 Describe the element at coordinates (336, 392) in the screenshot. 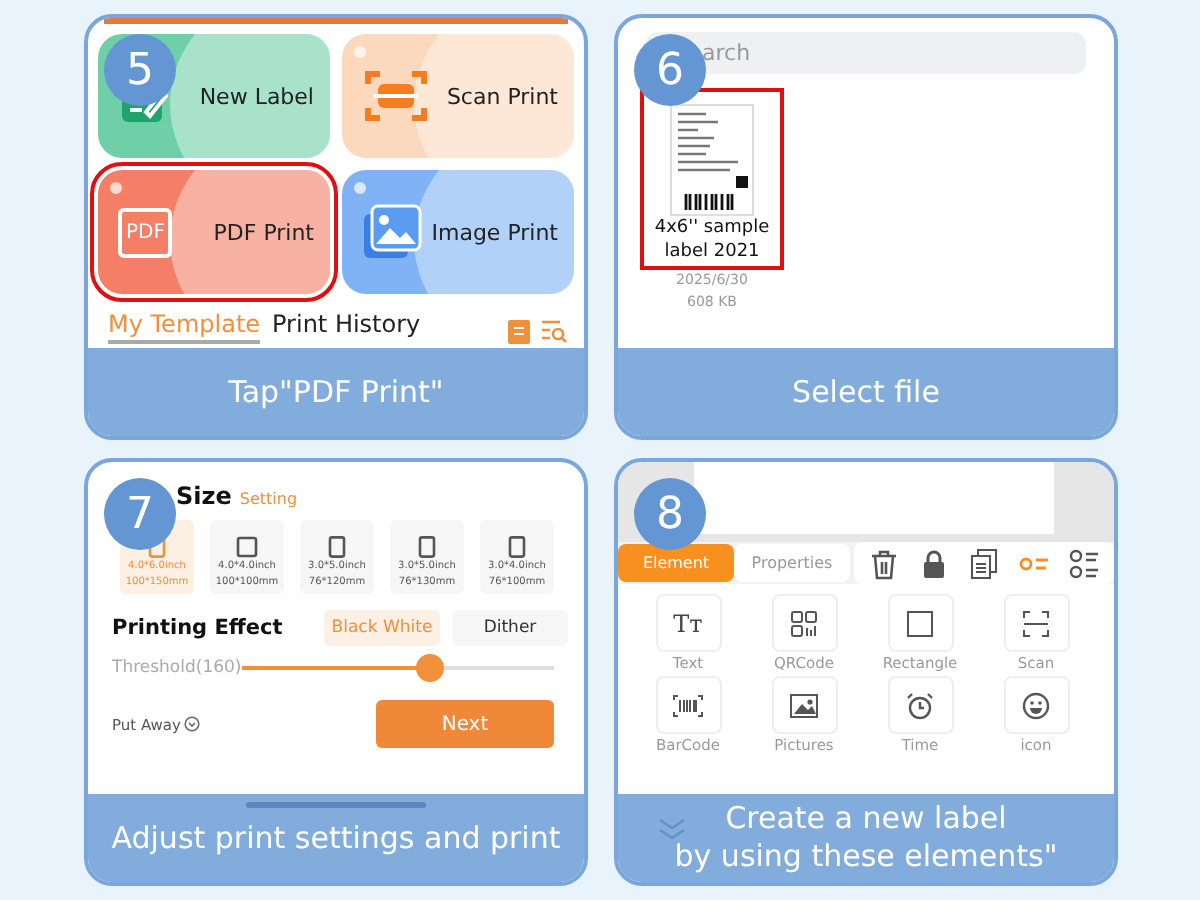

I see `caption-text: Tap"PDF Print"` at that location.